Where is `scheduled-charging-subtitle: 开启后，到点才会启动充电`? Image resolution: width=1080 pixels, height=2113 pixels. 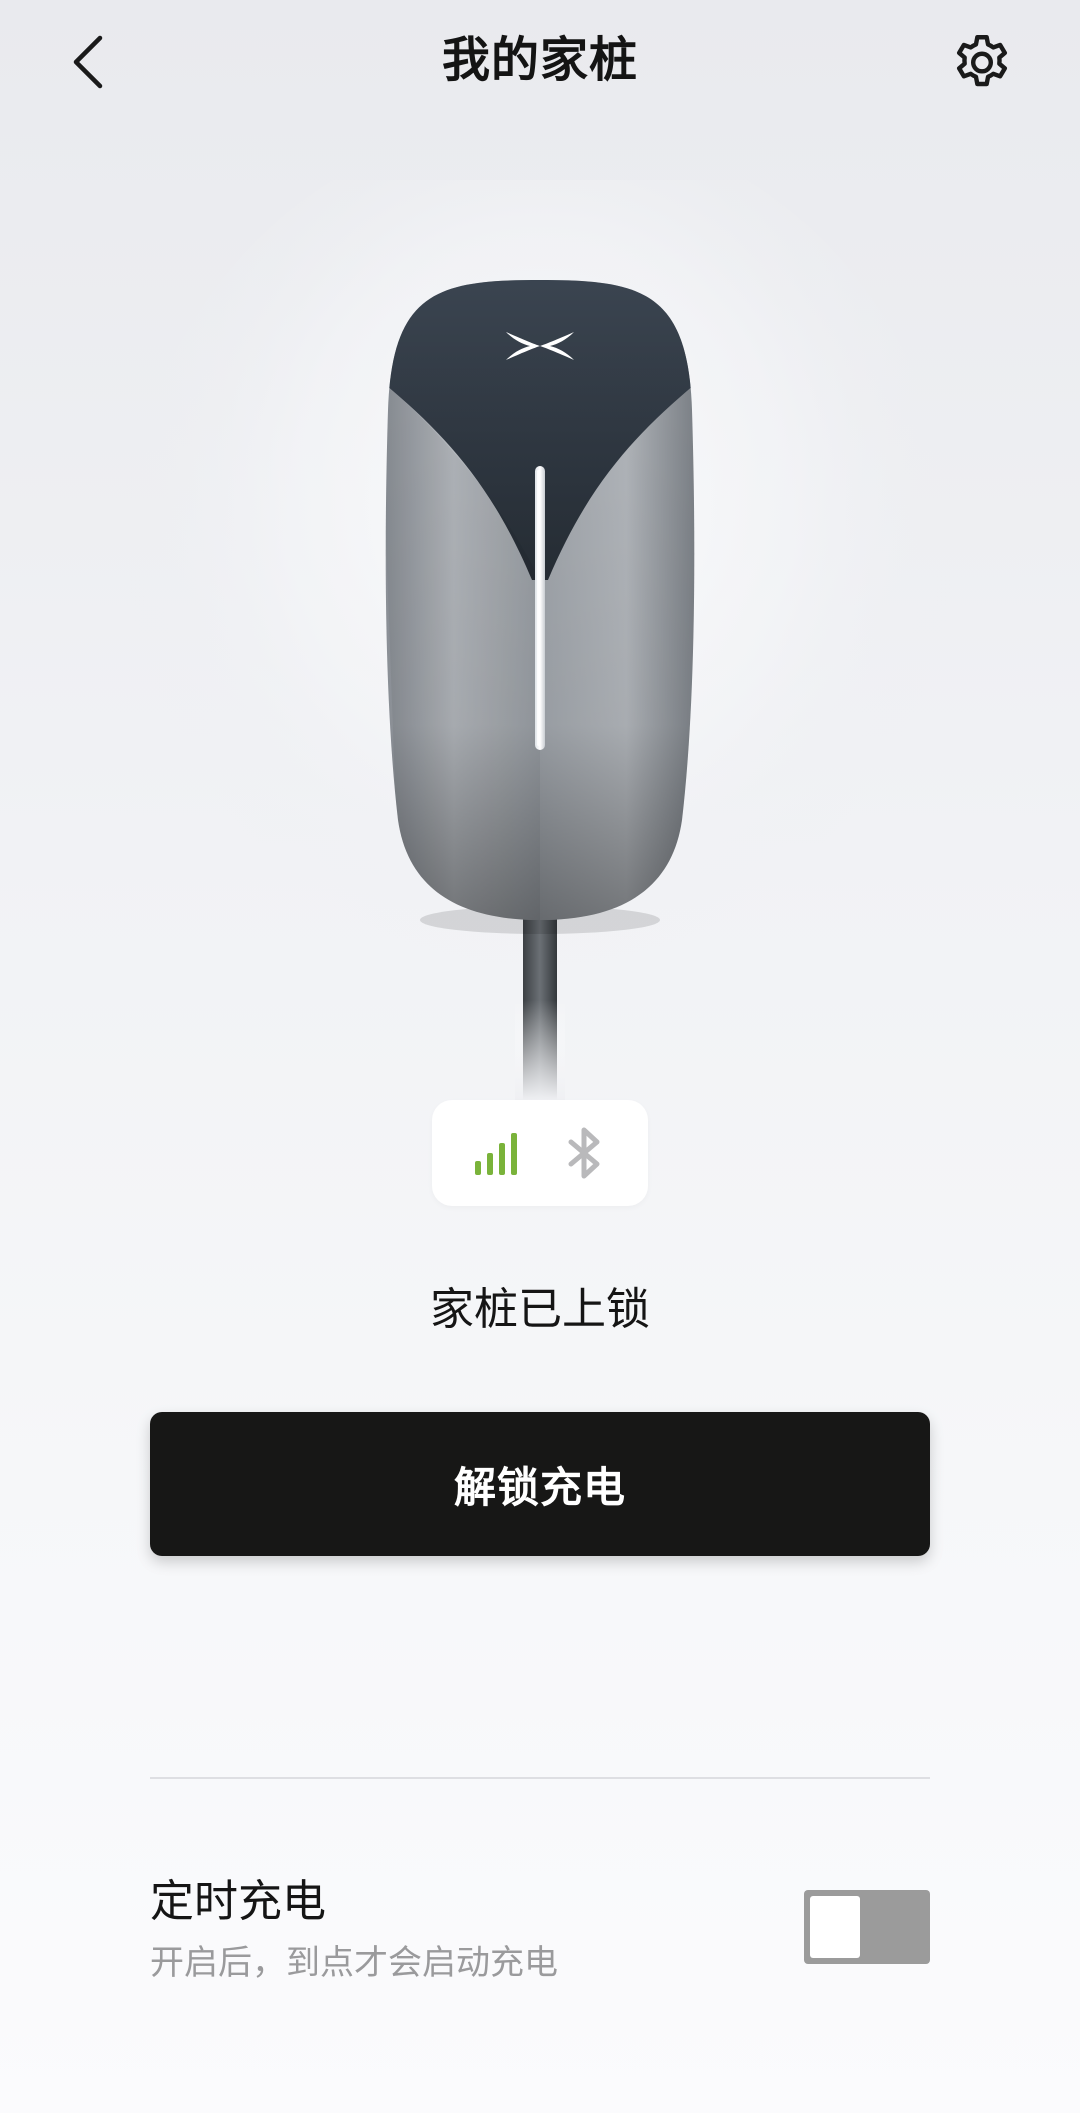 scheduled-charging-subtitle: 开启后，到点才会启动充电 is located at coordinates (354, 1963).